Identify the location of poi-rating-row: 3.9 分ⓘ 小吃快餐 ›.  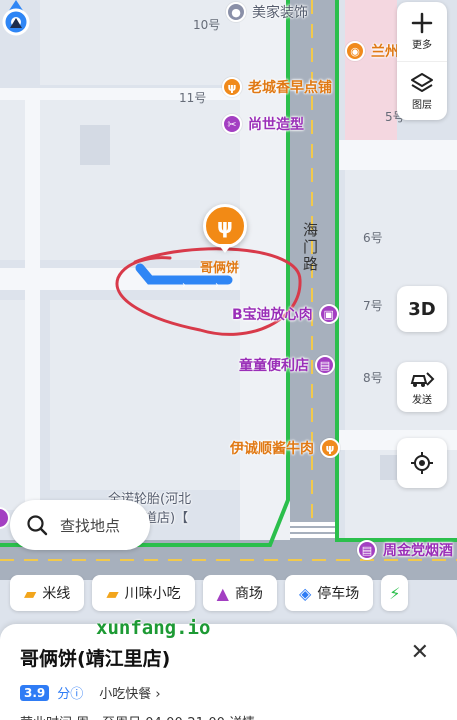
(228, 692).